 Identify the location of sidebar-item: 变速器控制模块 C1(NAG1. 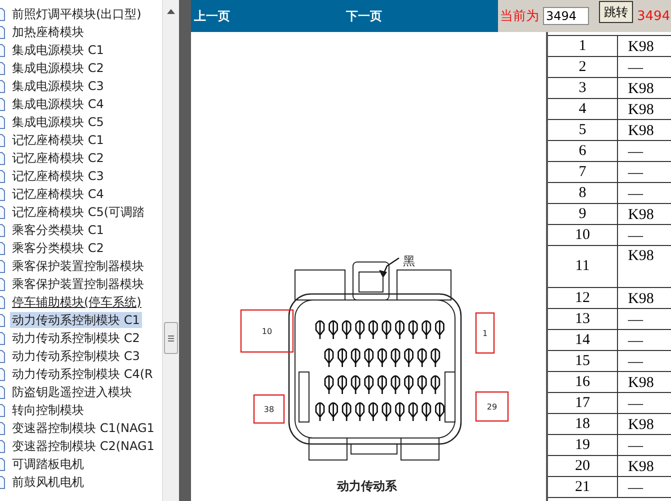
(81, 428).